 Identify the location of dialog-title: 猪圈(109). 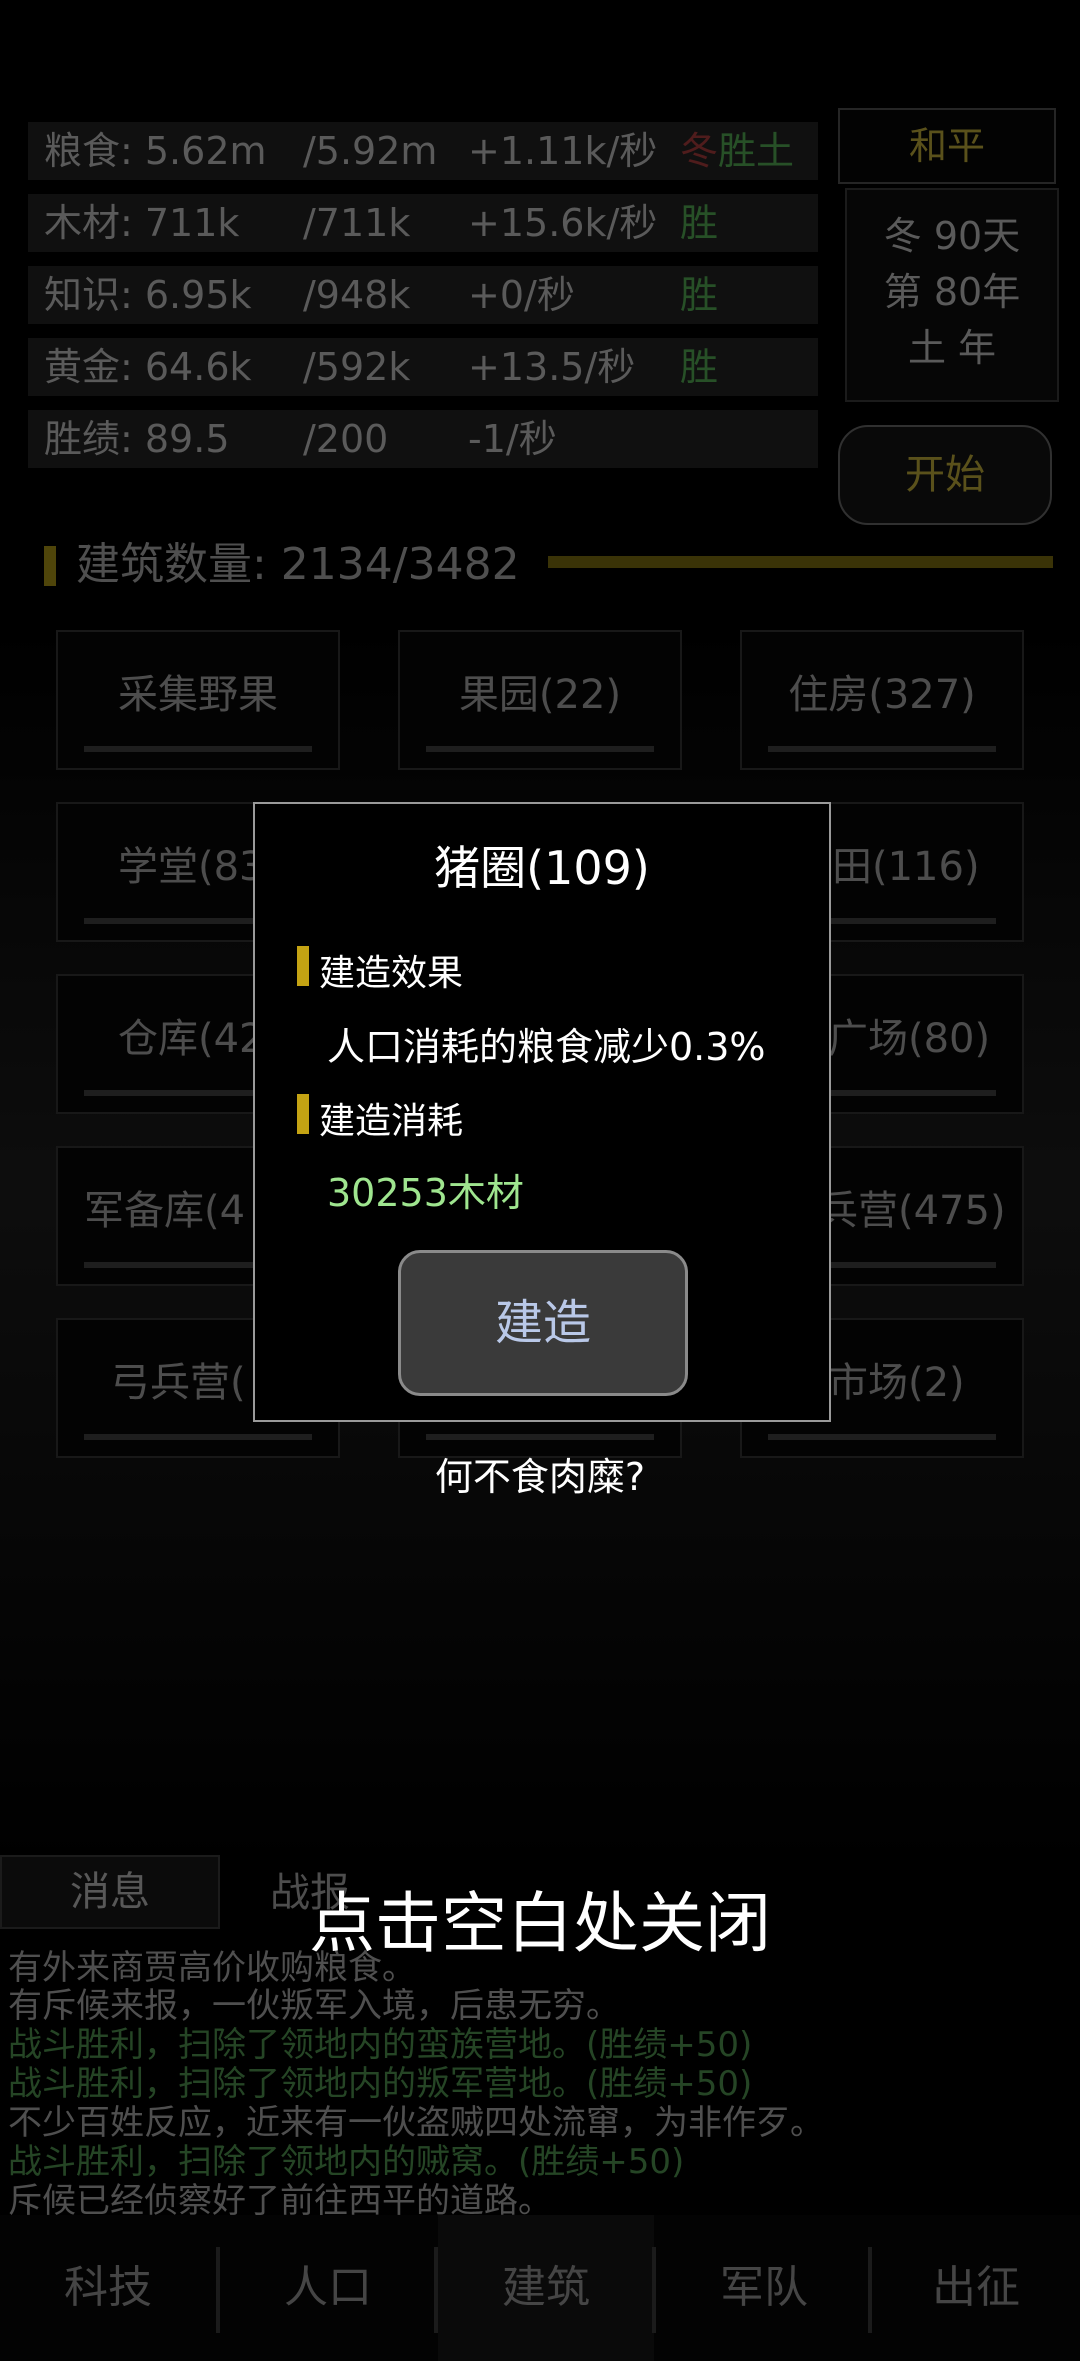
(542, 868).